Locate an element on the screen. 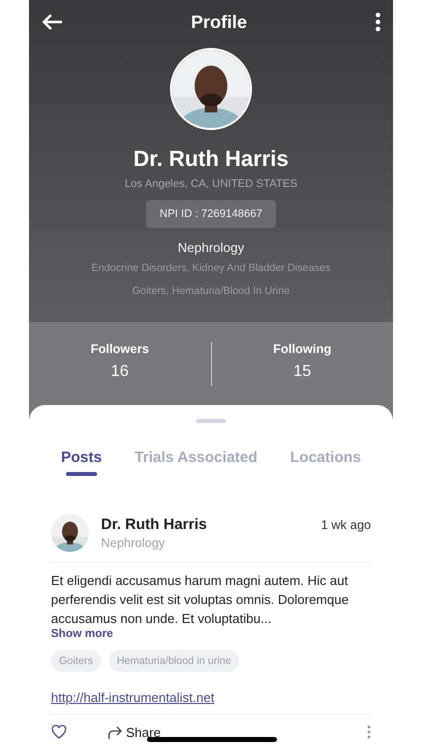  post-link: http://half-instrumentalist.net is located at coordinates (132, 697).